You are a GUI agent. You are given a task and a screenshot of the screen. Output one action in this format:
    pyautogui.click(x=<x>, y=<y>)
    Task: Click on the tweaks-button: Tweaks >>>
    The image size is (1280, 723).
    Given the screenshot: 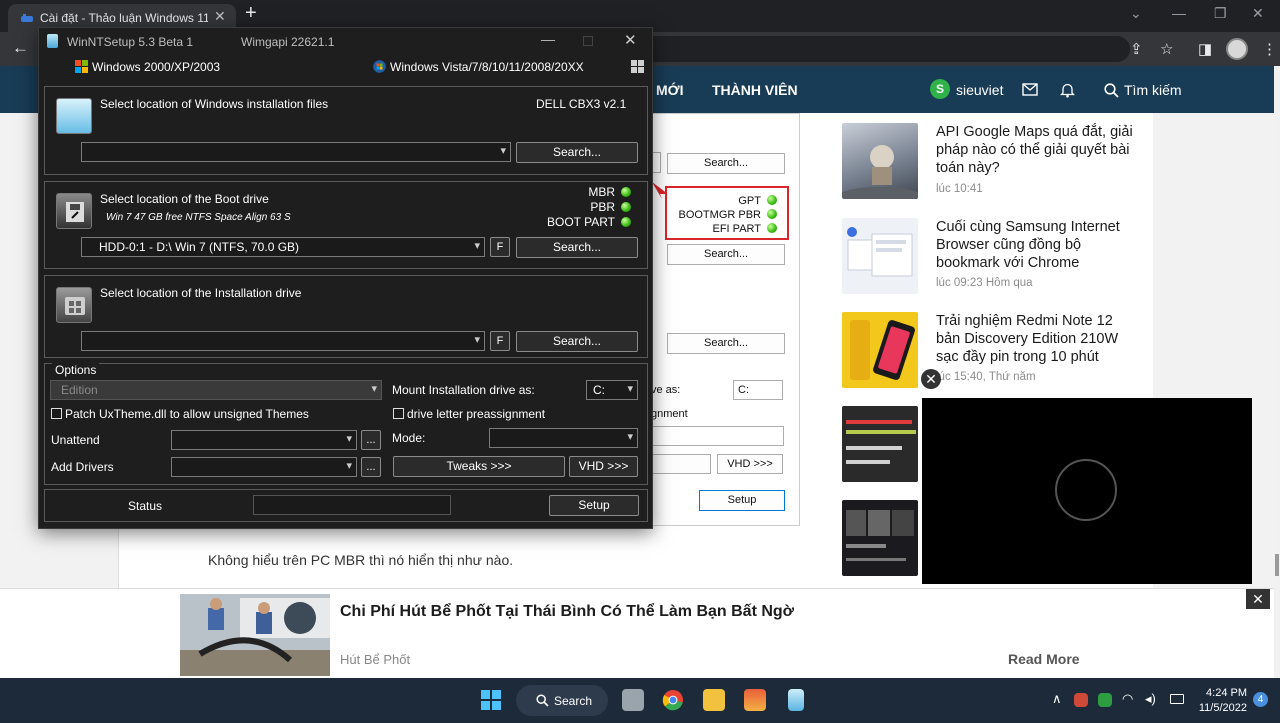 What is the action you would take?
    pyautogui.click(x=479, y=466)
    